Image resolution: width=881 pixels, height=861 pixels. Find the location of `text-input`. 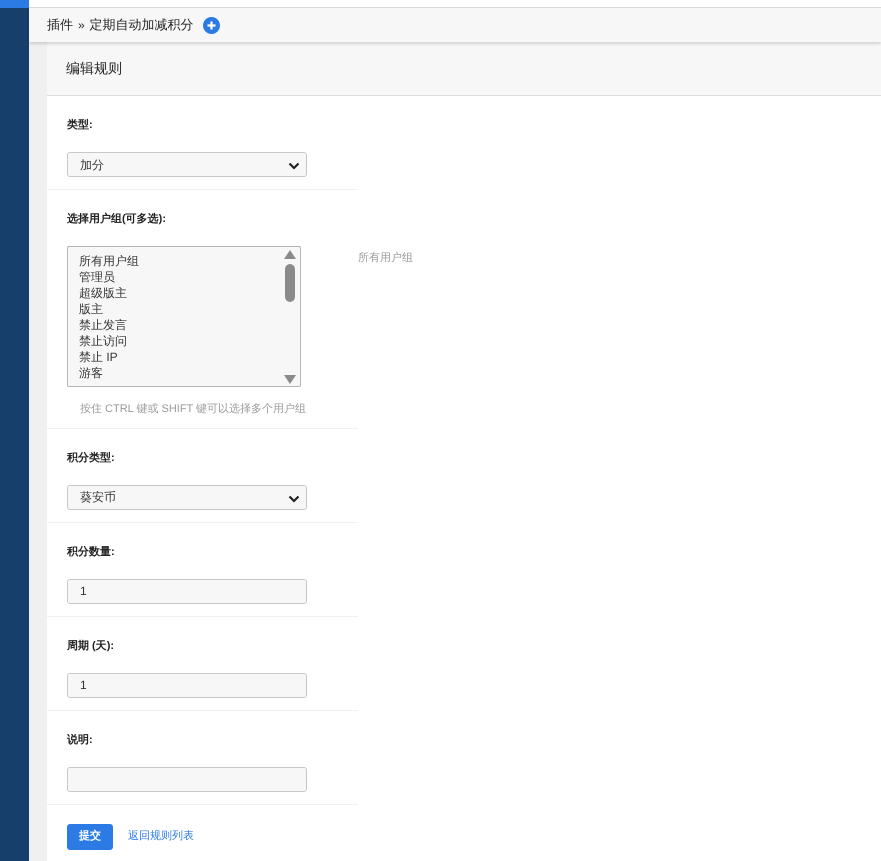

text-input is located at coordinates (187, 779).